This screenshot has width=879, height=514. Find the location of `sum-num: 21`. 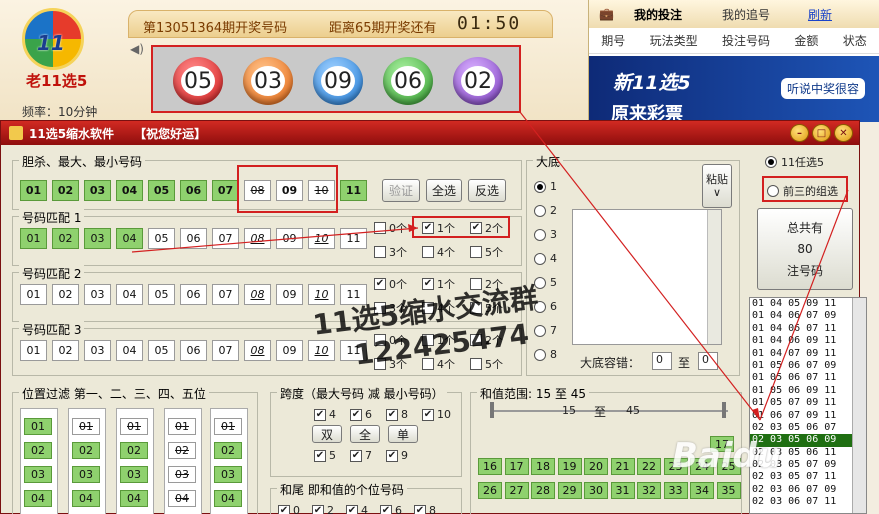

sum-num: 21 is located at coordinates (622, 466).